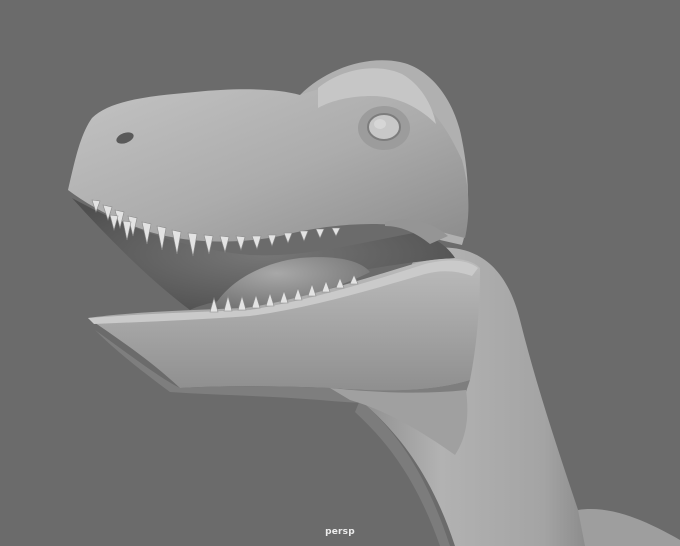 The width and height of the screenshot is (680, 546). I want to click on eye-highlight, so click(380, 124).